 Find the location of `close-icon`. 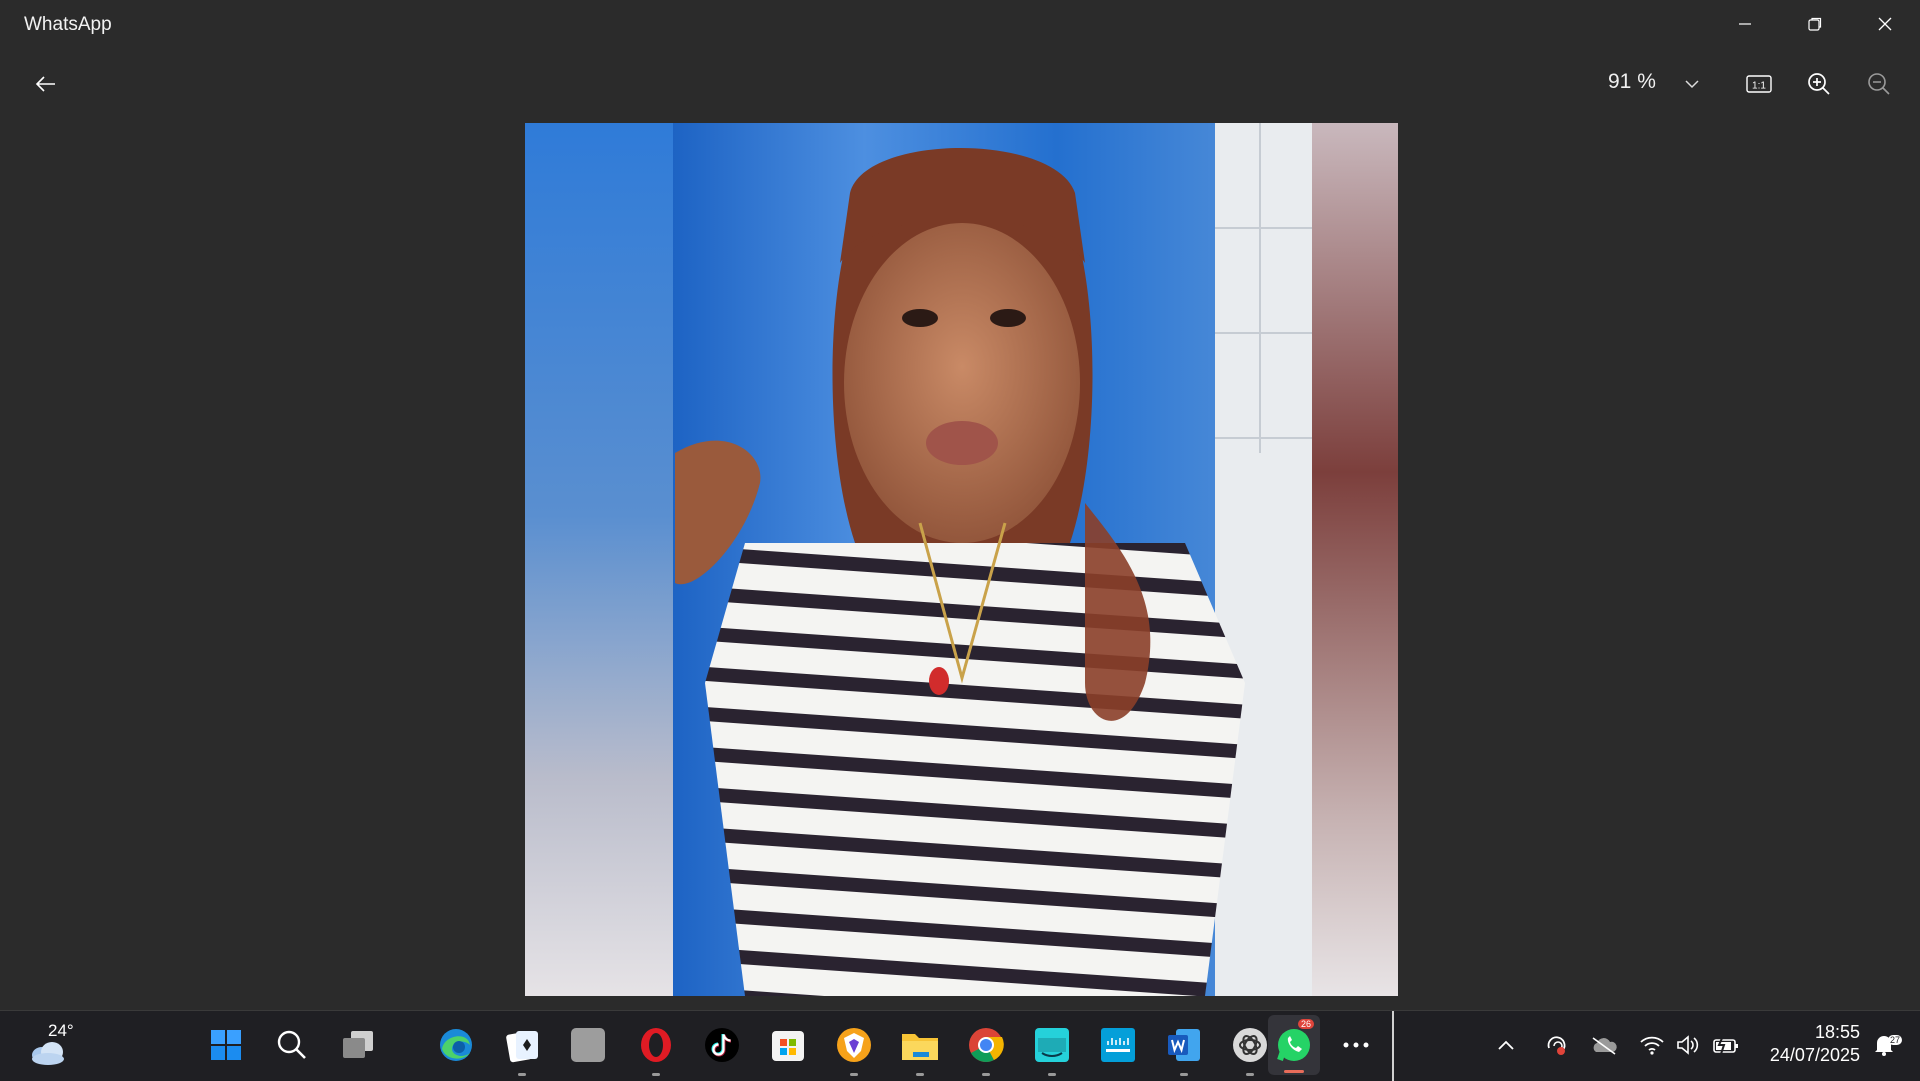

close-icon is located at coordinates (1885, 24).